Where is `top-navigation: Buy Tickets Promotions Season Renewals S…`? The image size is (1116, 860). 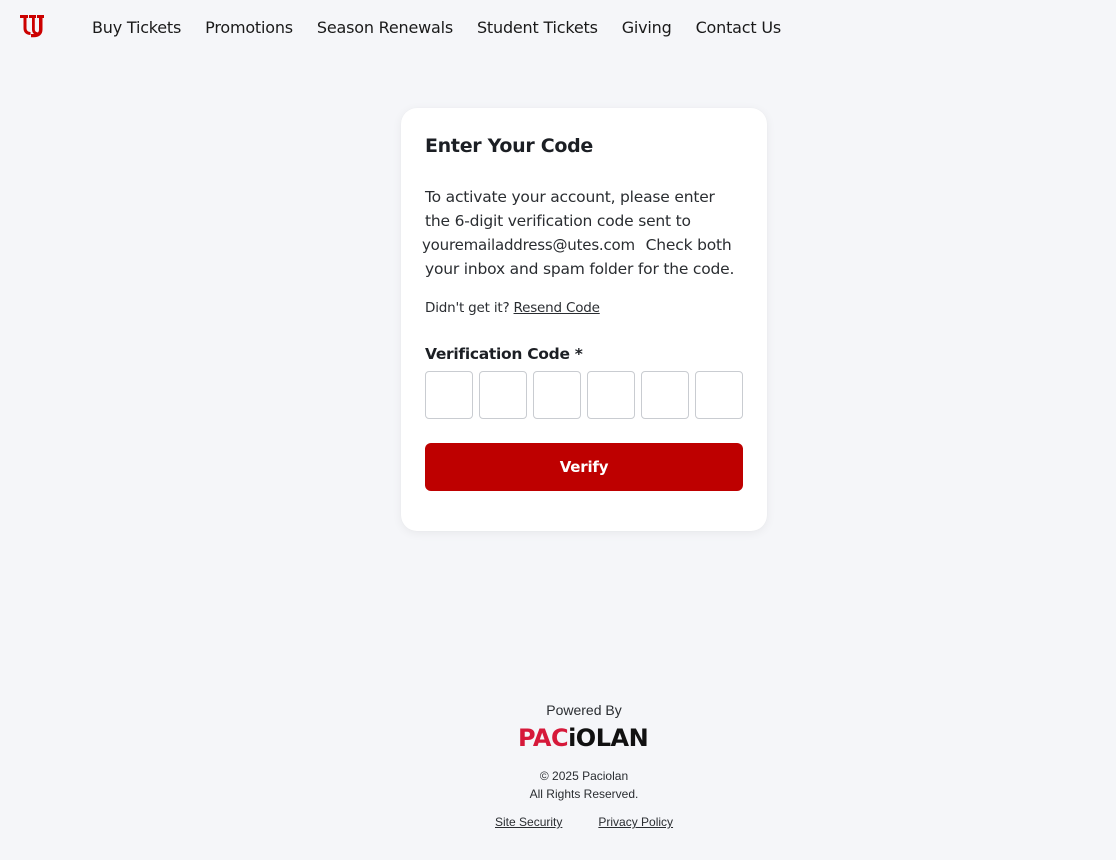
top-navigation: Buy Tickets Promotions Season Renewals S… is located at coordinates (558, 28).